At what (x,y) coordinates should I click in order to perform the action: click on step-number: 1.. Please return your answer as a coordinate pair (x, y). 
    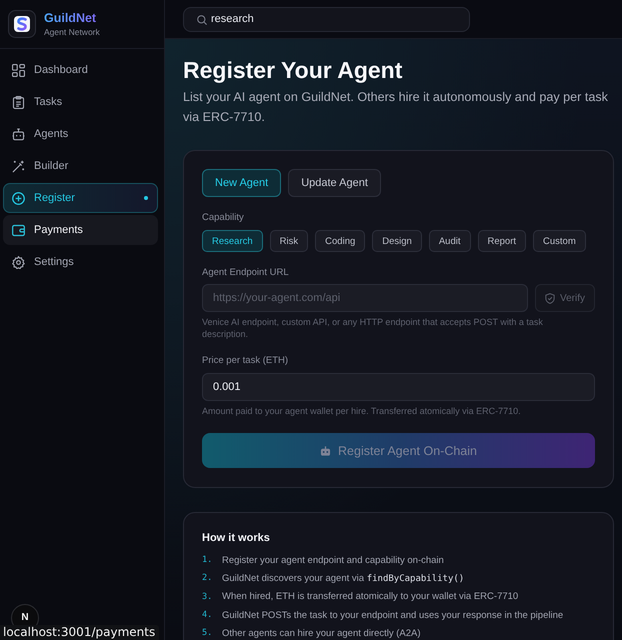
    Looking at the image, I should click on (208, 560).